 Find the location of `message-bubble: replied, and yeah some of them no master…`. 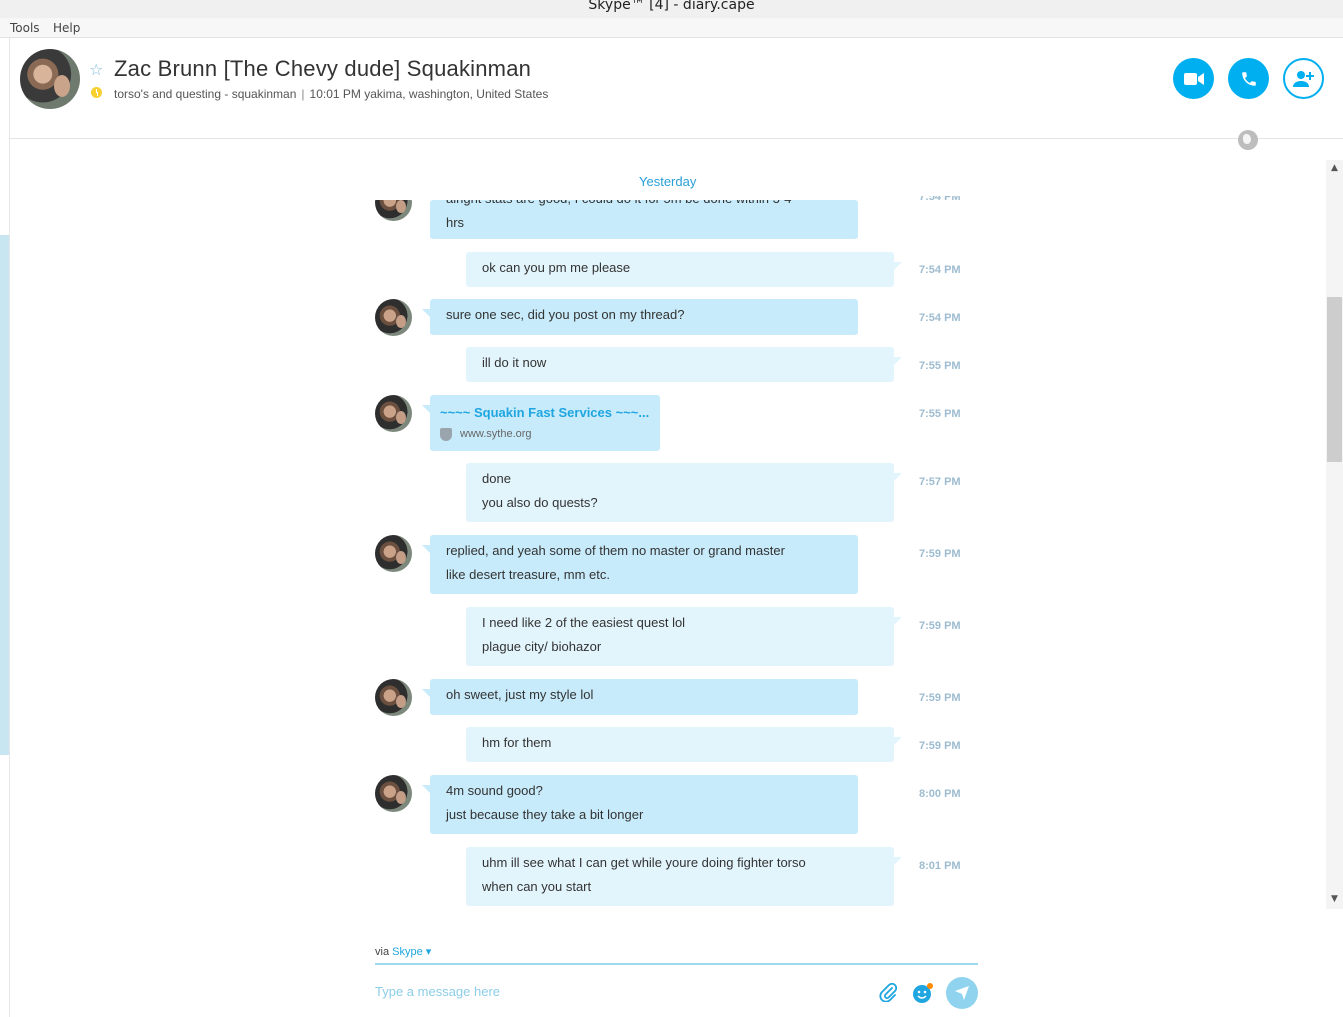

message-bubble: replied, and yeah some of them no master… is located at coordinates (640, 564).